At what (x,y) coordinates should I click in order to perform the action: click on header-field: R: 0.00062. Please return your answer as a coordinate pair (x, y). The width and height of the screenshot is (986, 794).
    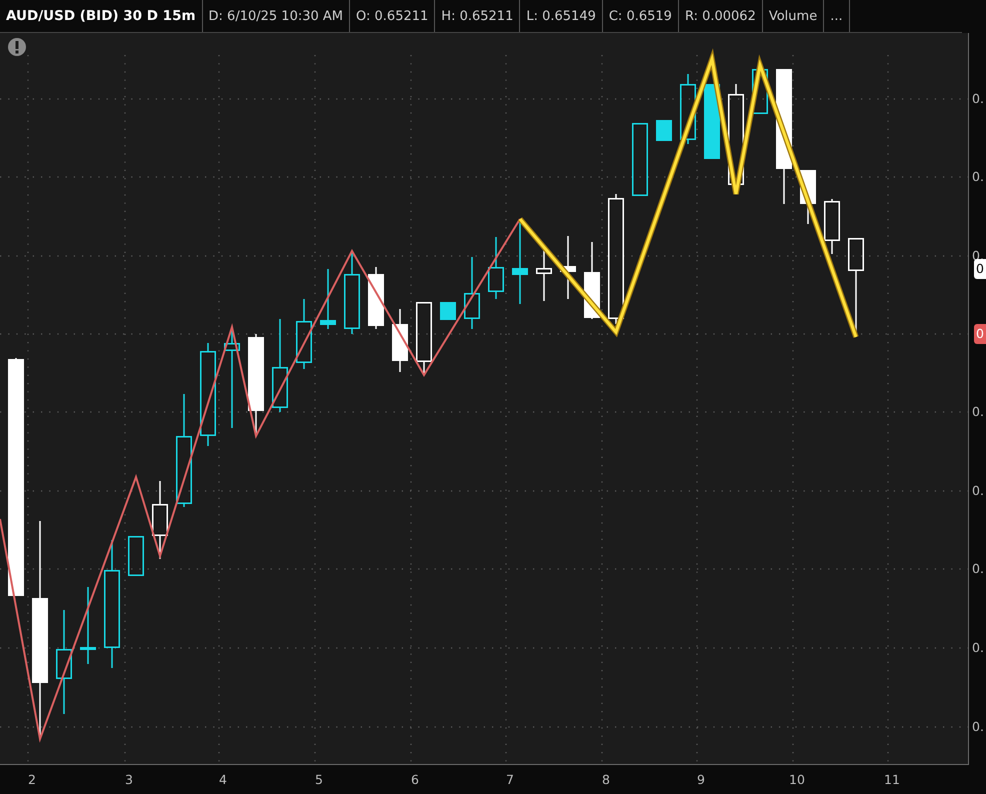
    Looking at the image, I should click on (720, 16).